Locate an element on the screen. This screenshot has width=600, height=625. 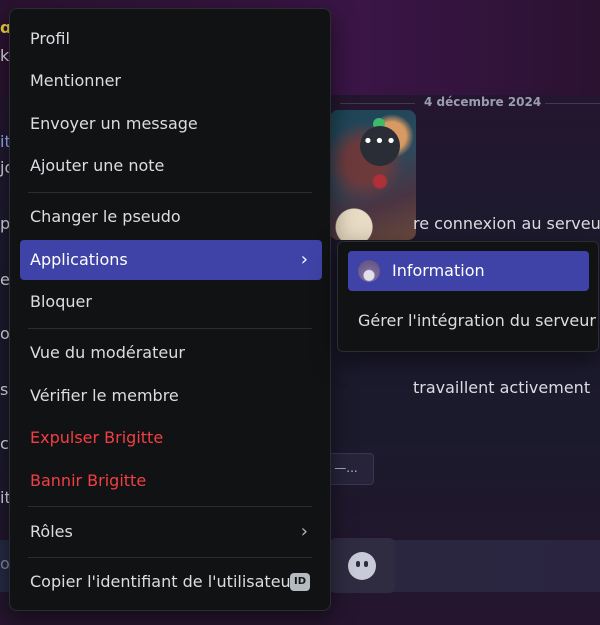
date-divider-label: 4 décembre 2024 is located at coordinates (483, 102).